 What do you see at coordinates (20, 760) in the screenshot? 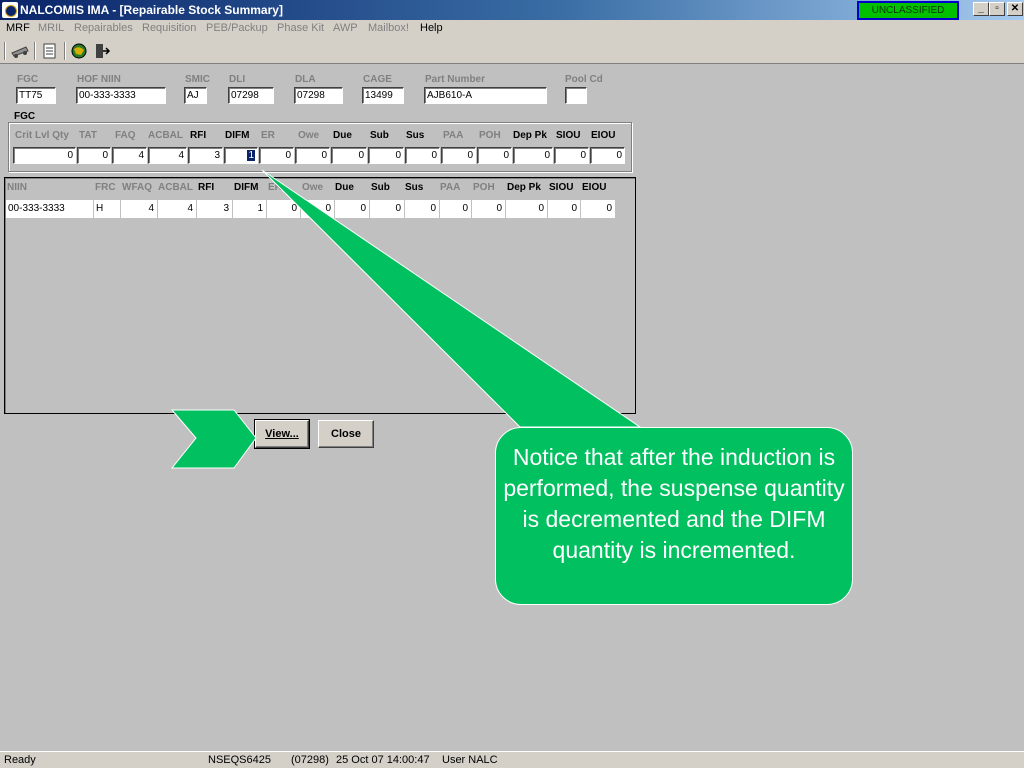
I see `status-state: Ready` at bounding box center [20, 760].